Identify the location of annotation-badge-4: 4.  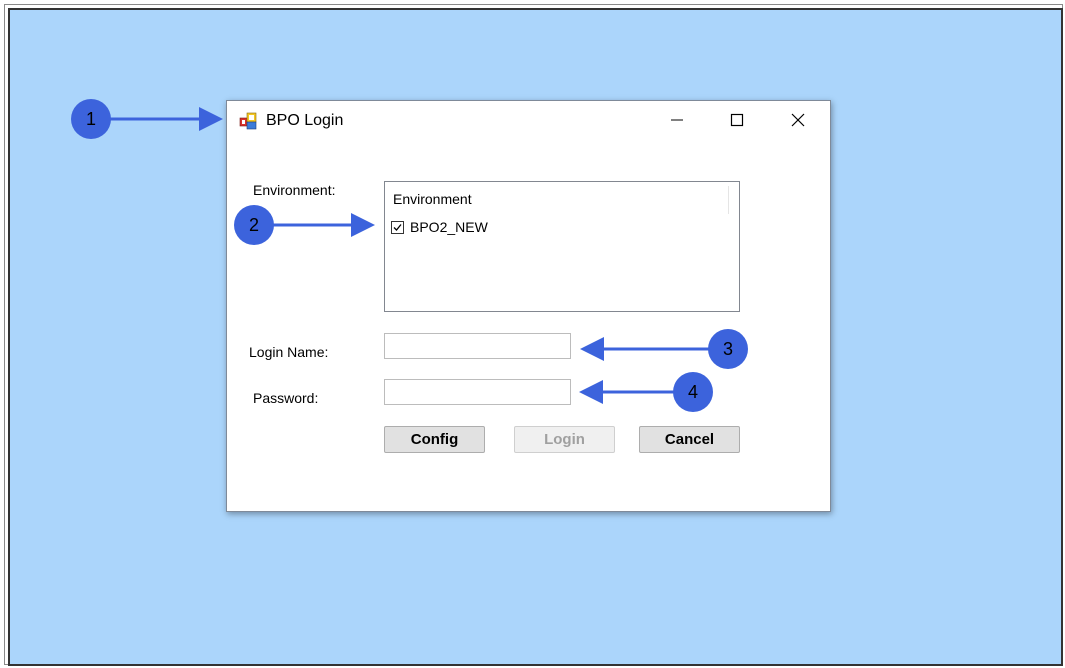
(693, 392).